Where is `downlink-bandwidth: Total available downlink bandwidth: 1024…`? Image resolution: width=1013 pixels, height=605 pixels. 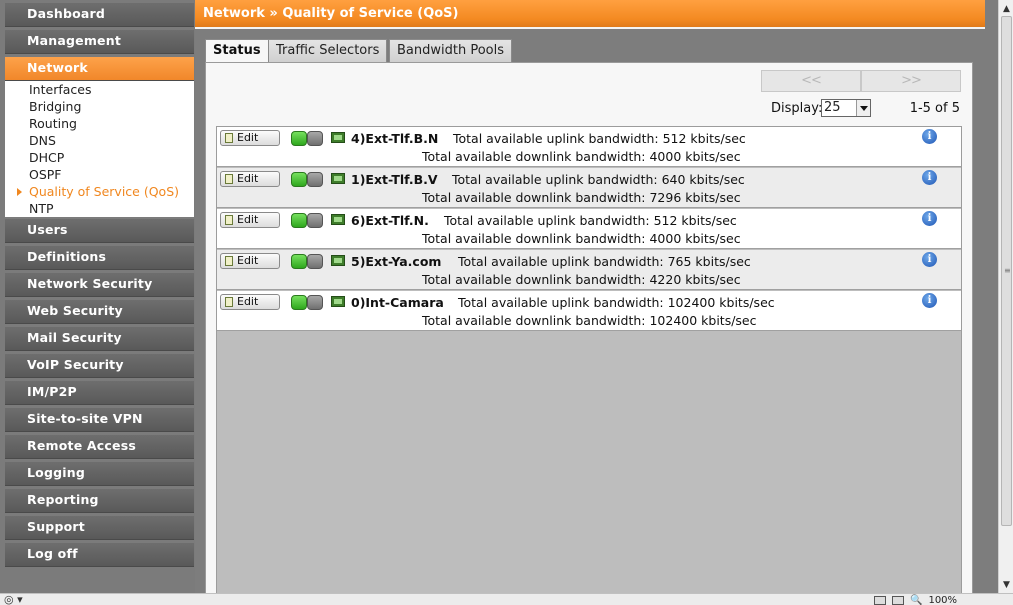
downlink-bandwidth: Total available downlink bandwidth: 1024… is located at coordinates (589, 320).